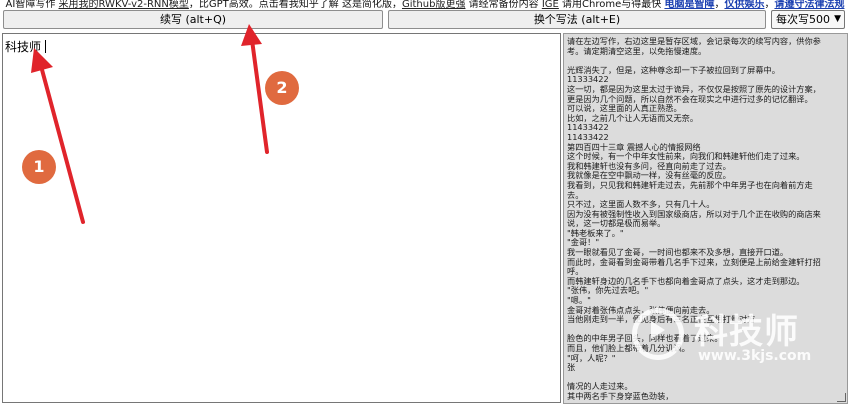 Image resolution: width=850 pixels, height=407 pixels. What do you see at coordinates (282, 88) in the screenshot?
I see `annotation-badge-2: 2` at bounding box center [282, 88].